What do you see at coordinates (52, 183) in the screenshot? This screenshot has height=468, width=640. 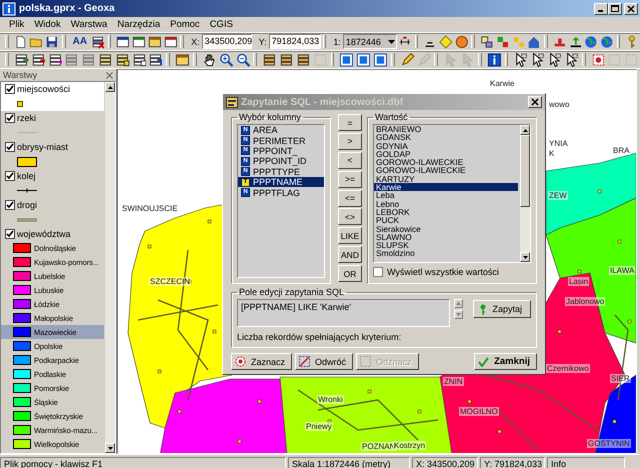 I see `layer-item: kolej` at bounding box center [52, 183].